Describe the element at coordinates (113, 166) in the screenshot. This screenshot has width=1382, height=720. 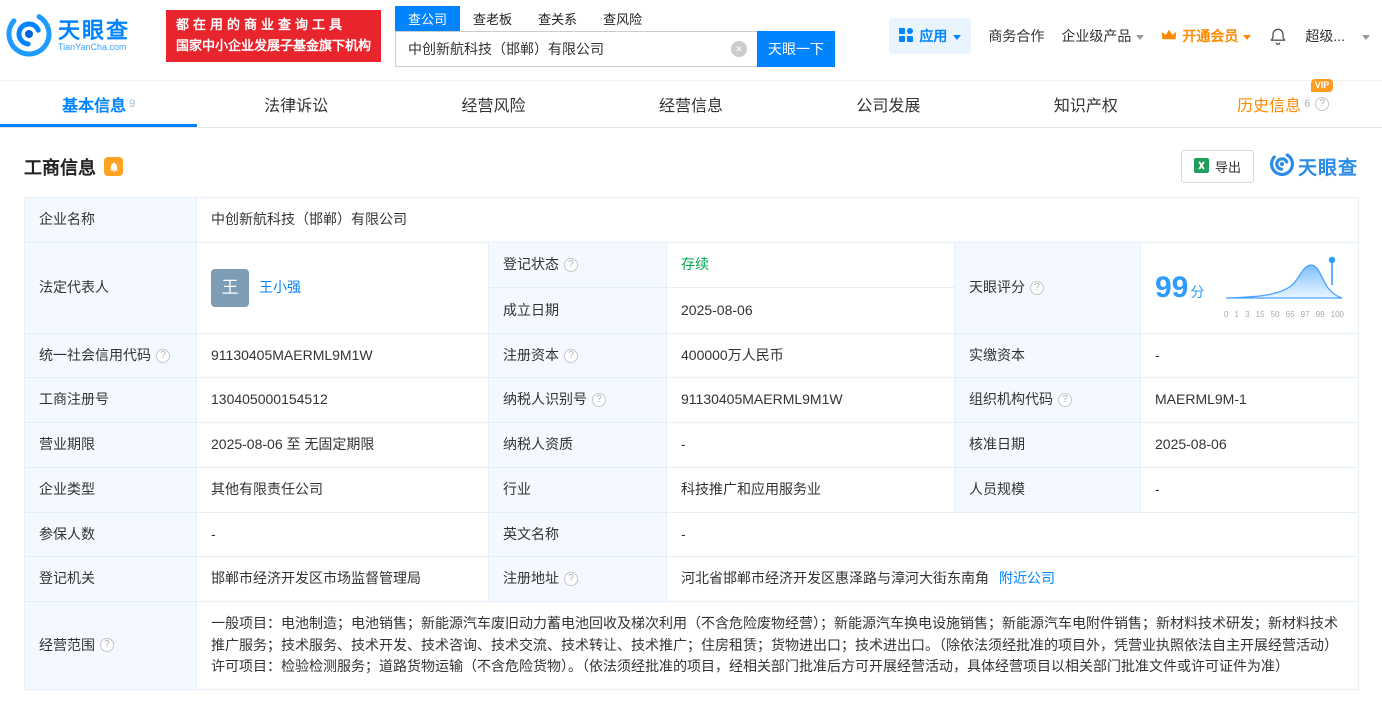
I see `subscribe-bell-icon` at that location.